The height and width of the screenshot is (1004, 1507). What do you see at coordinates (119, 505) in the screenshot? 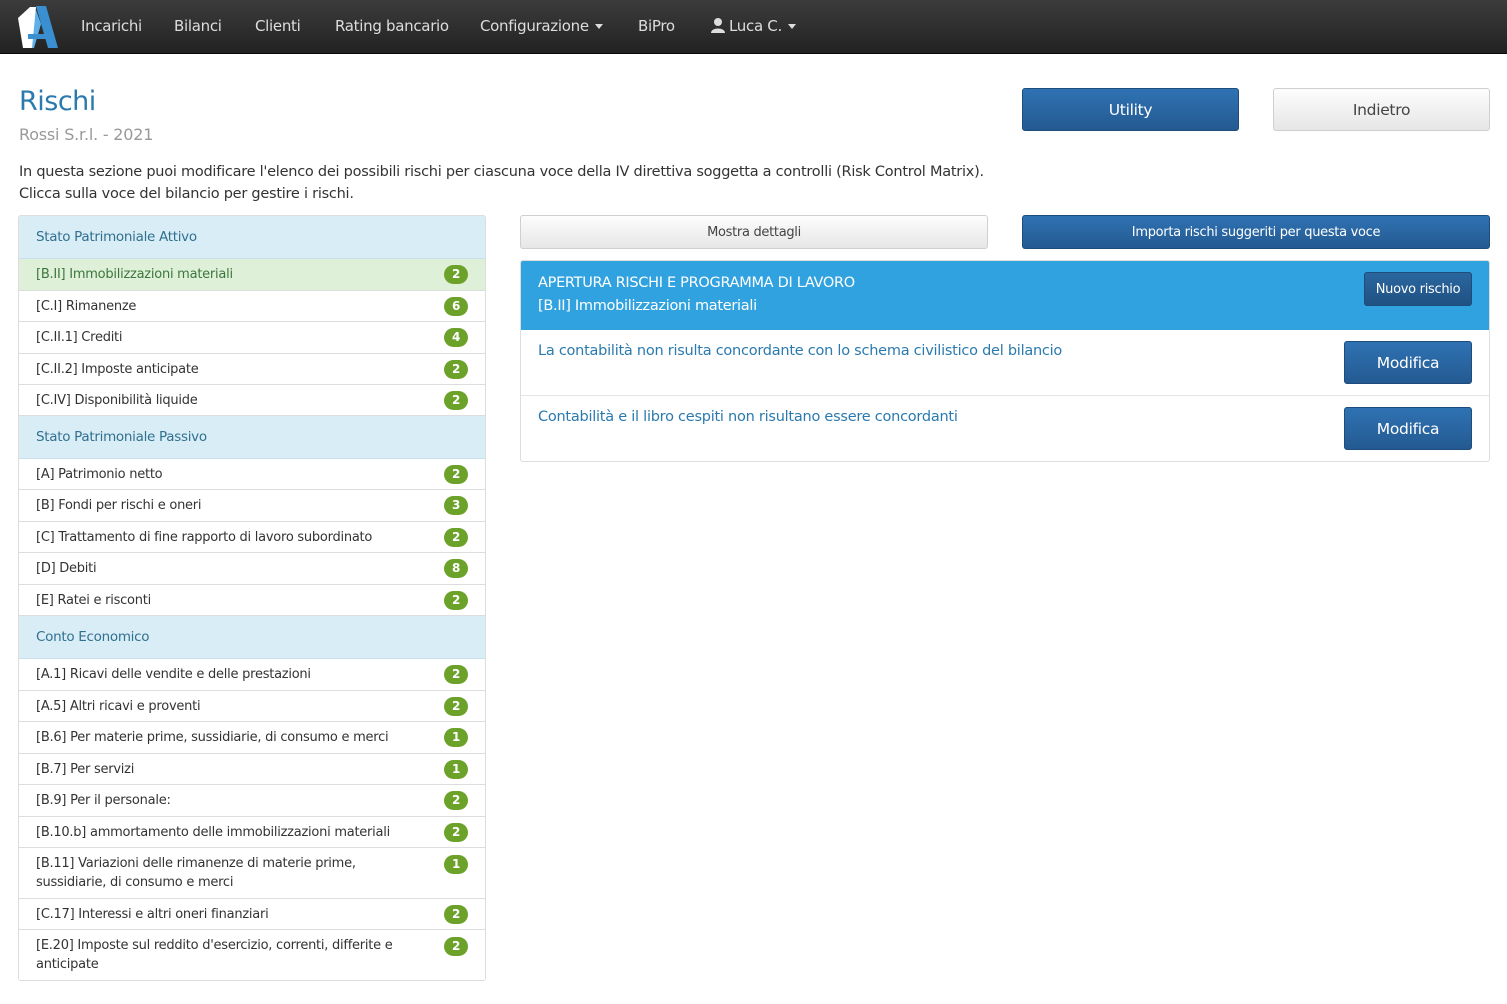
I see `list-item-label: [B] Fondi per rischi e oneri` at bounding box center [119, 505].